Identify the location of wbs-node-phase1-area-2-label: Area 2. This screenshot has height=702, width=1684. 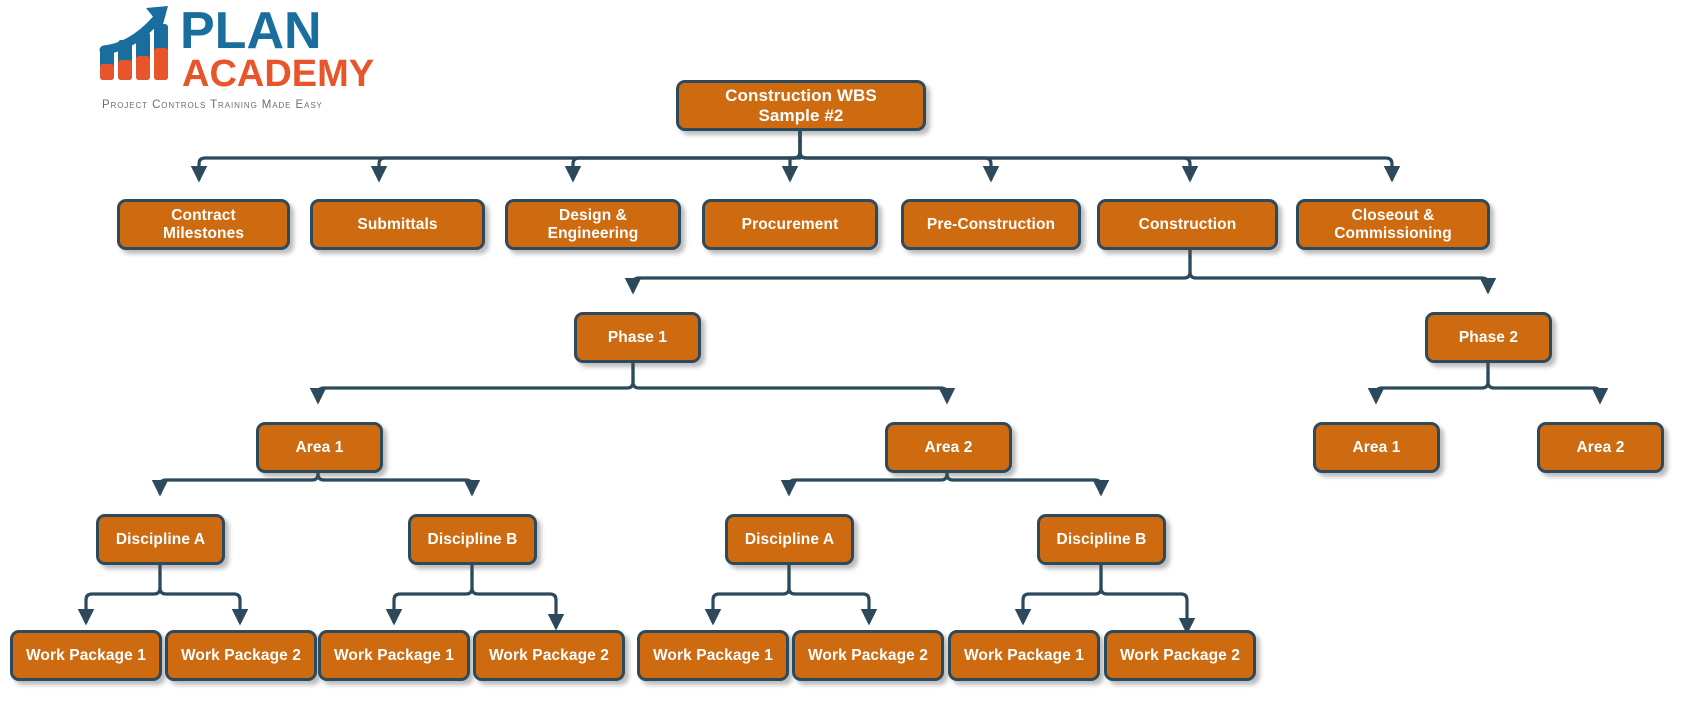
(948, 447).